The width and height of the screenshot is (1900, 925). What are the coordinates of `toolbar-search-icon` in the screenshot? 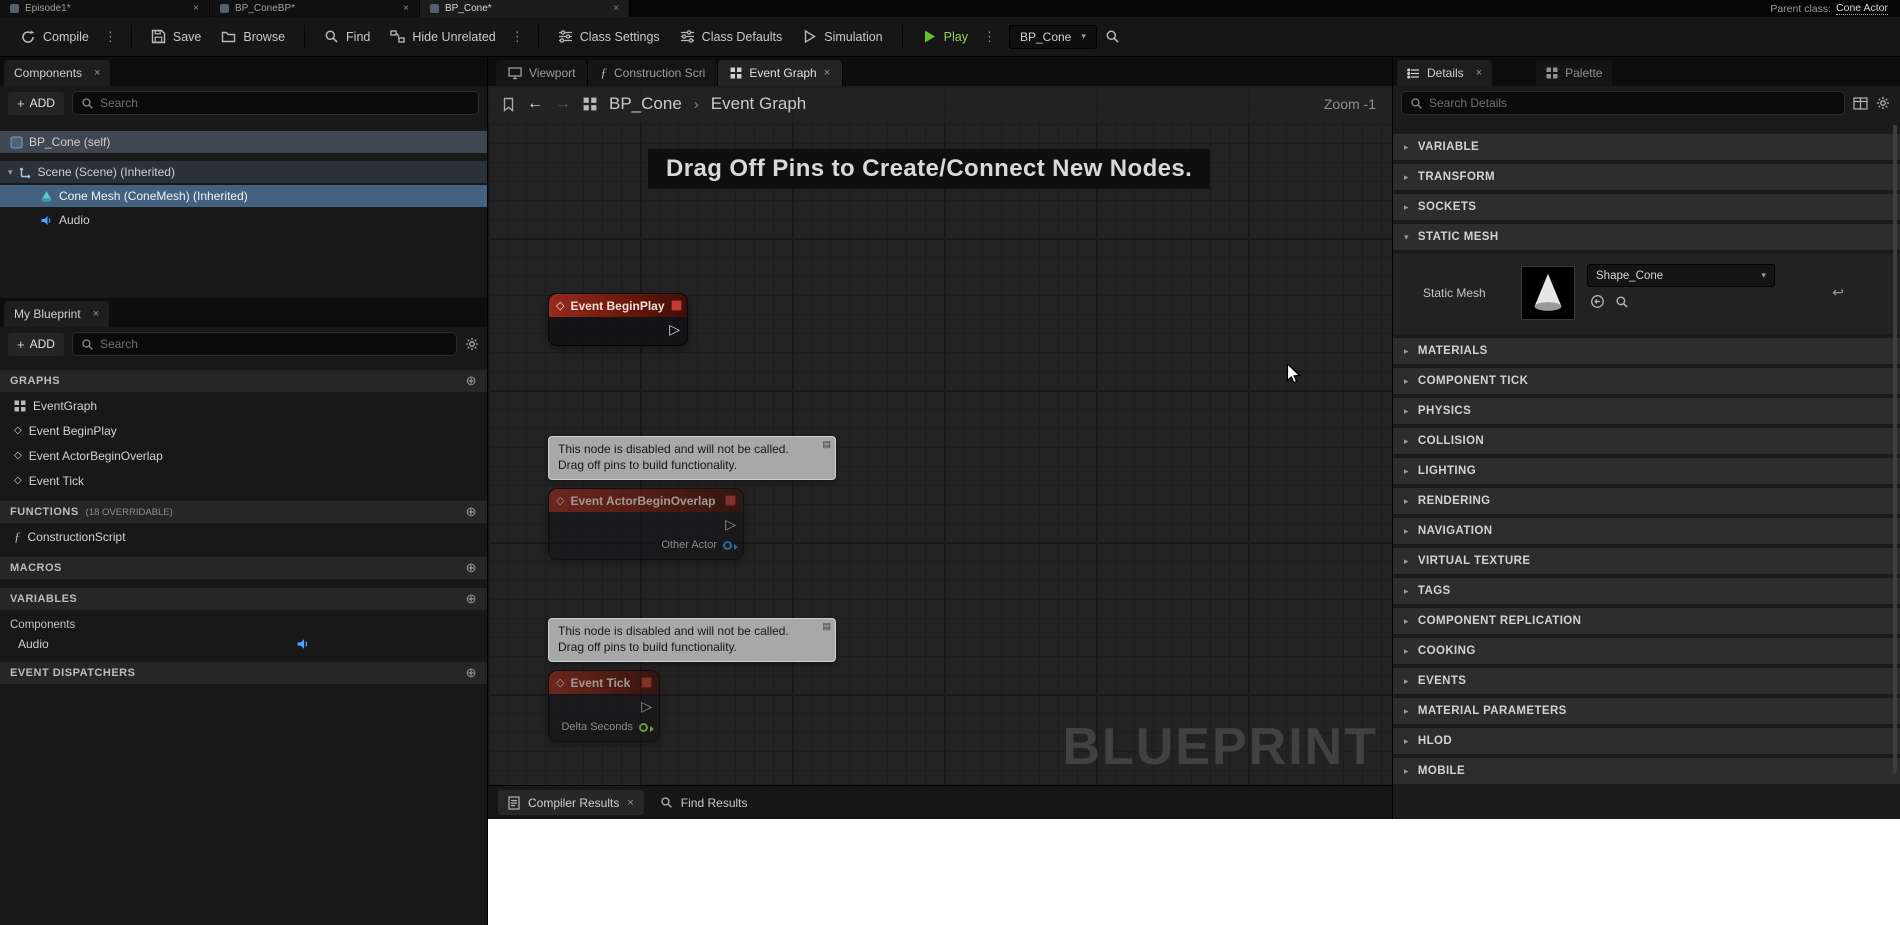 It's located at (1112, 36).